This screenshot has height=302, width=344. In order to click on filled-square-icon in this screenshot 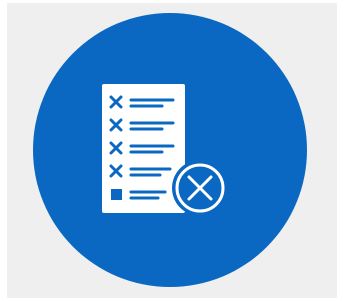, I will do `click(116, 194)`.